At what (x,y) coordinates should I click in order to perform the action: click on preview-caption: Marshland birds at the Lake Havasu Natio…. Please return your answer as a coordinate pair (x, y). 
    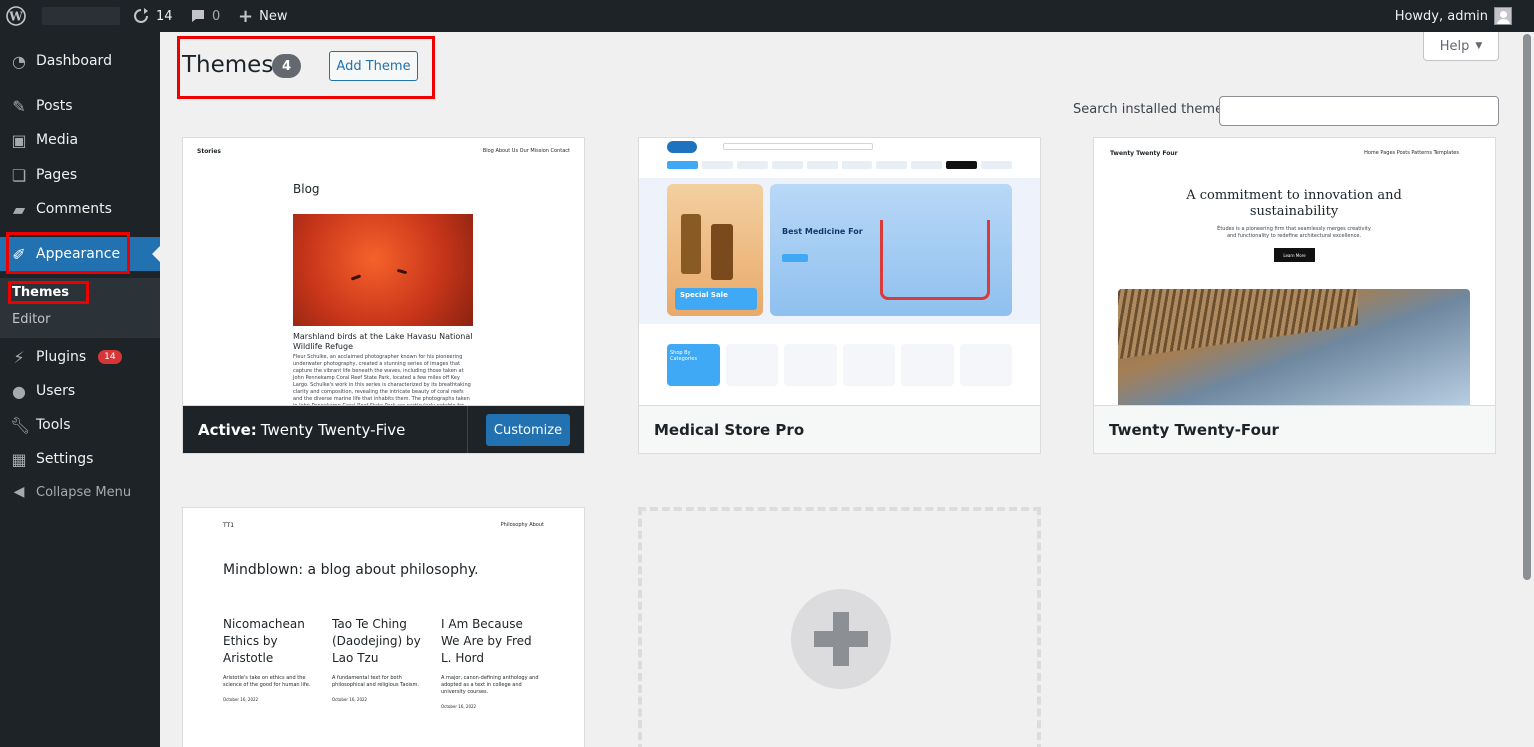
    Looking at the image, I should click on (383, 341).